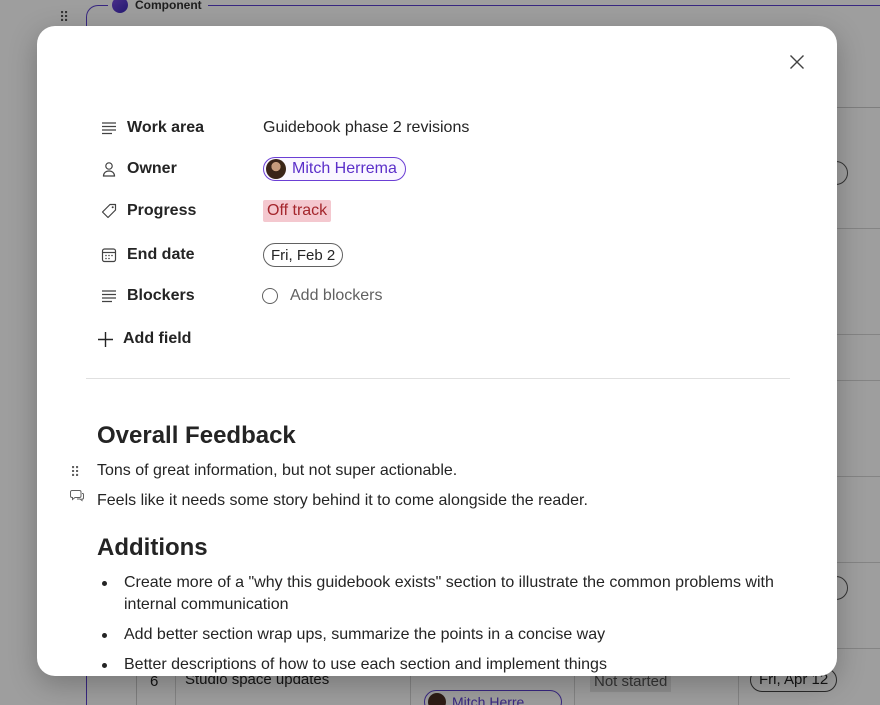 The image size is (880, 705). I want to click on calendar-icon, so click(109, 255).